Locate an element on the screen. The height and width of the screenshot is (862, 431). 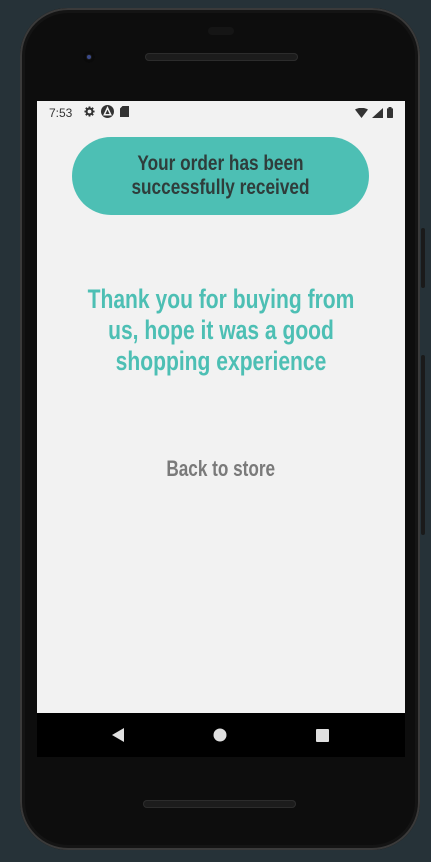
wifi-icon is located at coordinates (361, 112).